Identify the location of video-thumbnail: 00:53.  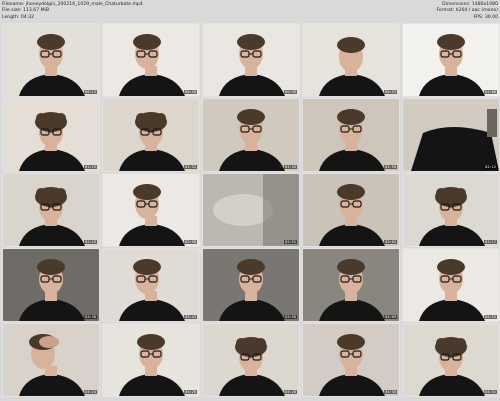
(351, 60).